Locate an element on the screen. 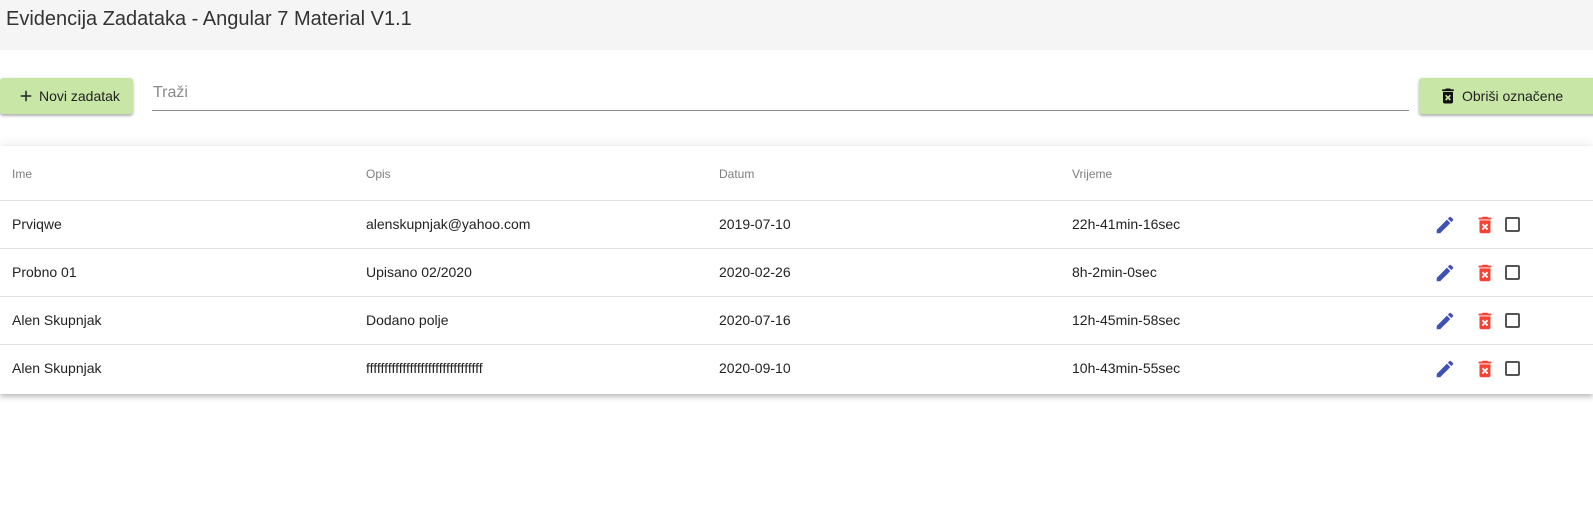 This screenshot has width=1593, height=511. table-header-row: Ime Opis Datum Vrijeme is located at coordinates (796, 173).